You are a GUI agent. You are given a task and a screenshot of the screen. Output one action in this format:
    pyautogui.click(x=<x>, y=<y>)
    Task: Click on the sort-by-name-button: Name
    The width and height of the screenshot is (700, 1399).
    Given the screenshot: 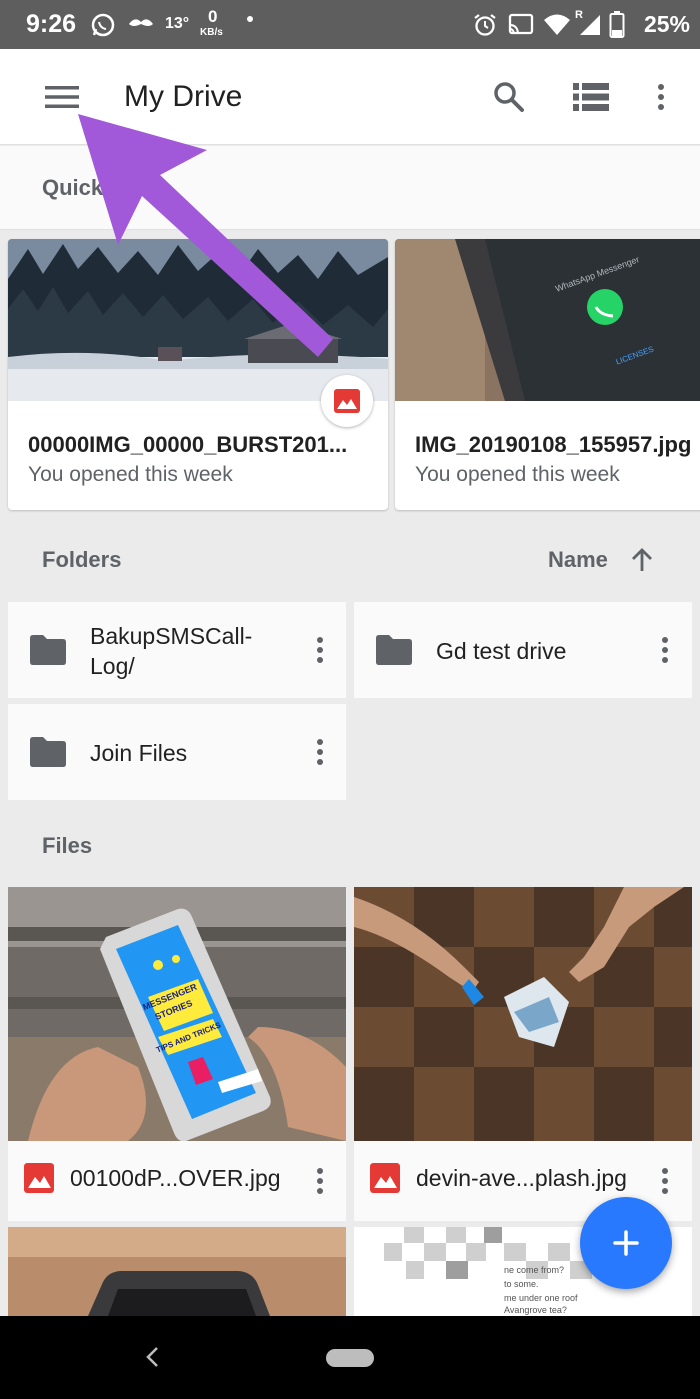 What is the action you would take?
    pyautogui.click(x=606, y=560)
    